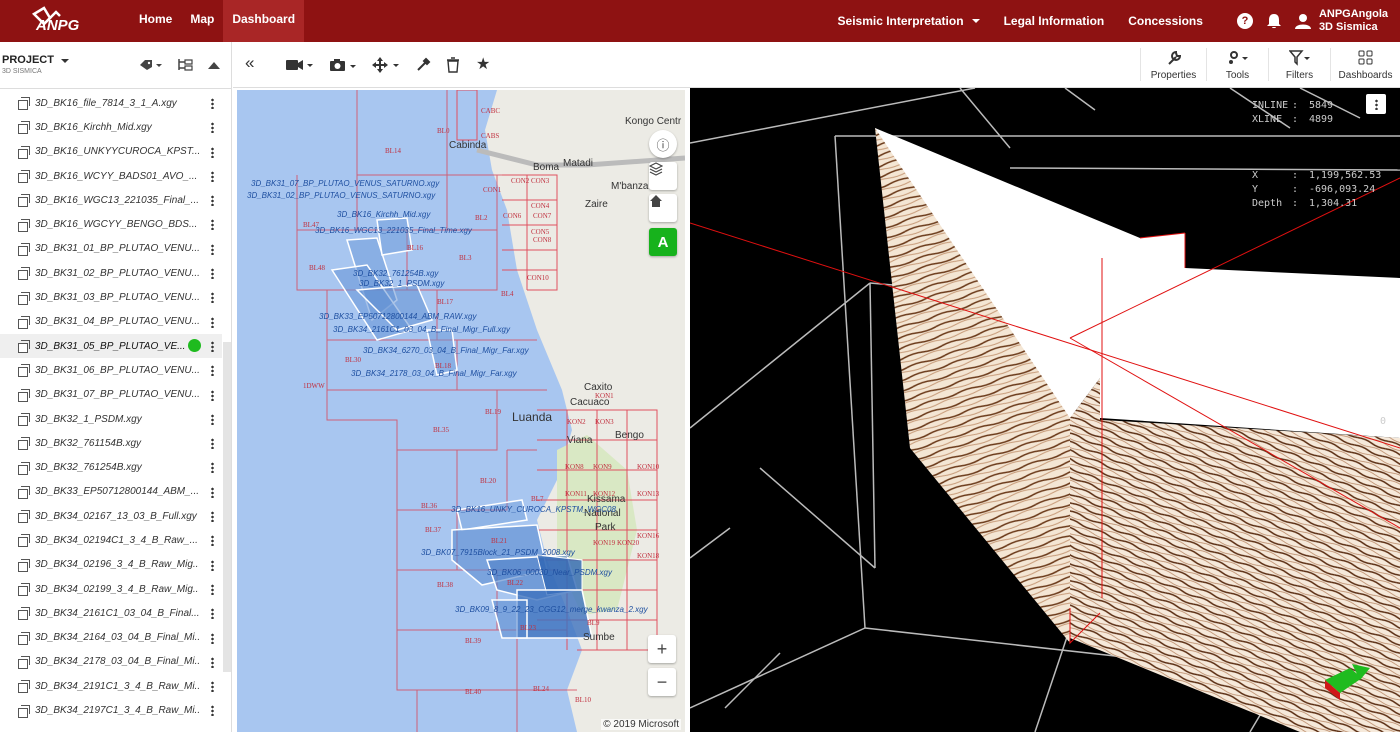 The width and height of the screenshot is (1400, 732). I want to click on survey-label: 3D_BK32_761254B.xgy, so click(396, 273).